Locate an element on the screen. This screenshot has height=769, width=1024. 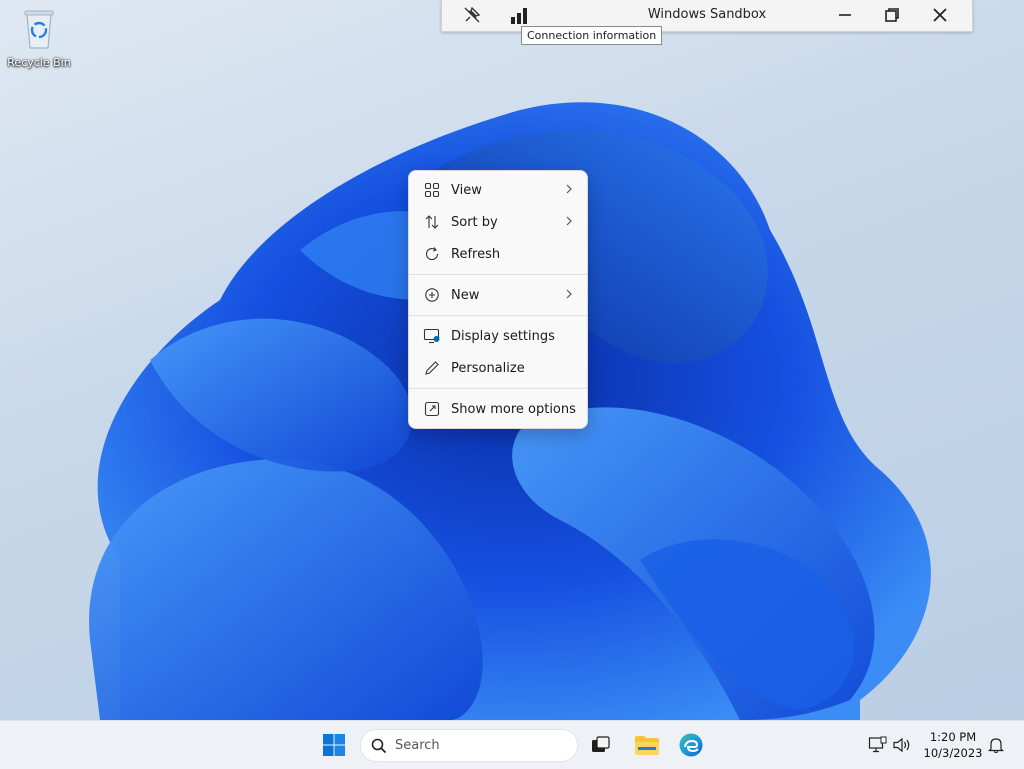
close-icon is located at coordinates (940, 15).